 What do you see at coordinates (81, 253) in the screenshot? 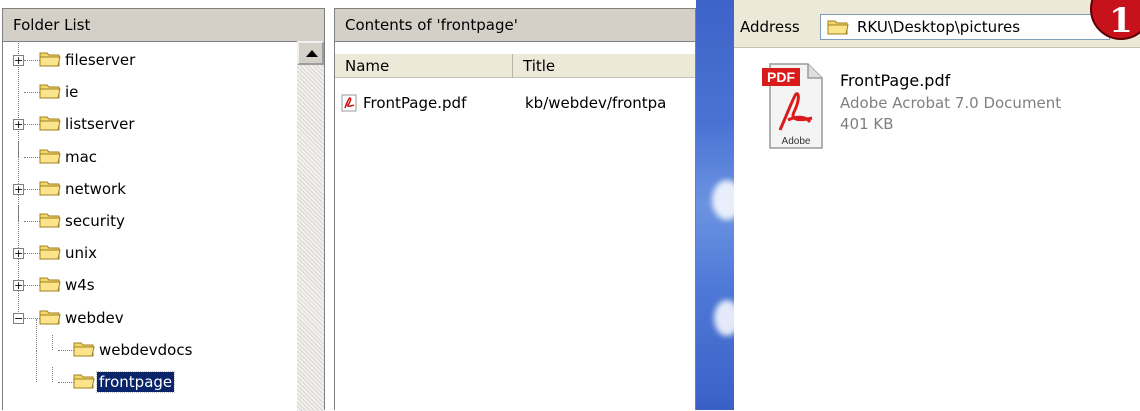
I see `tree-item-label: unix` at bounding box center [81, 253].